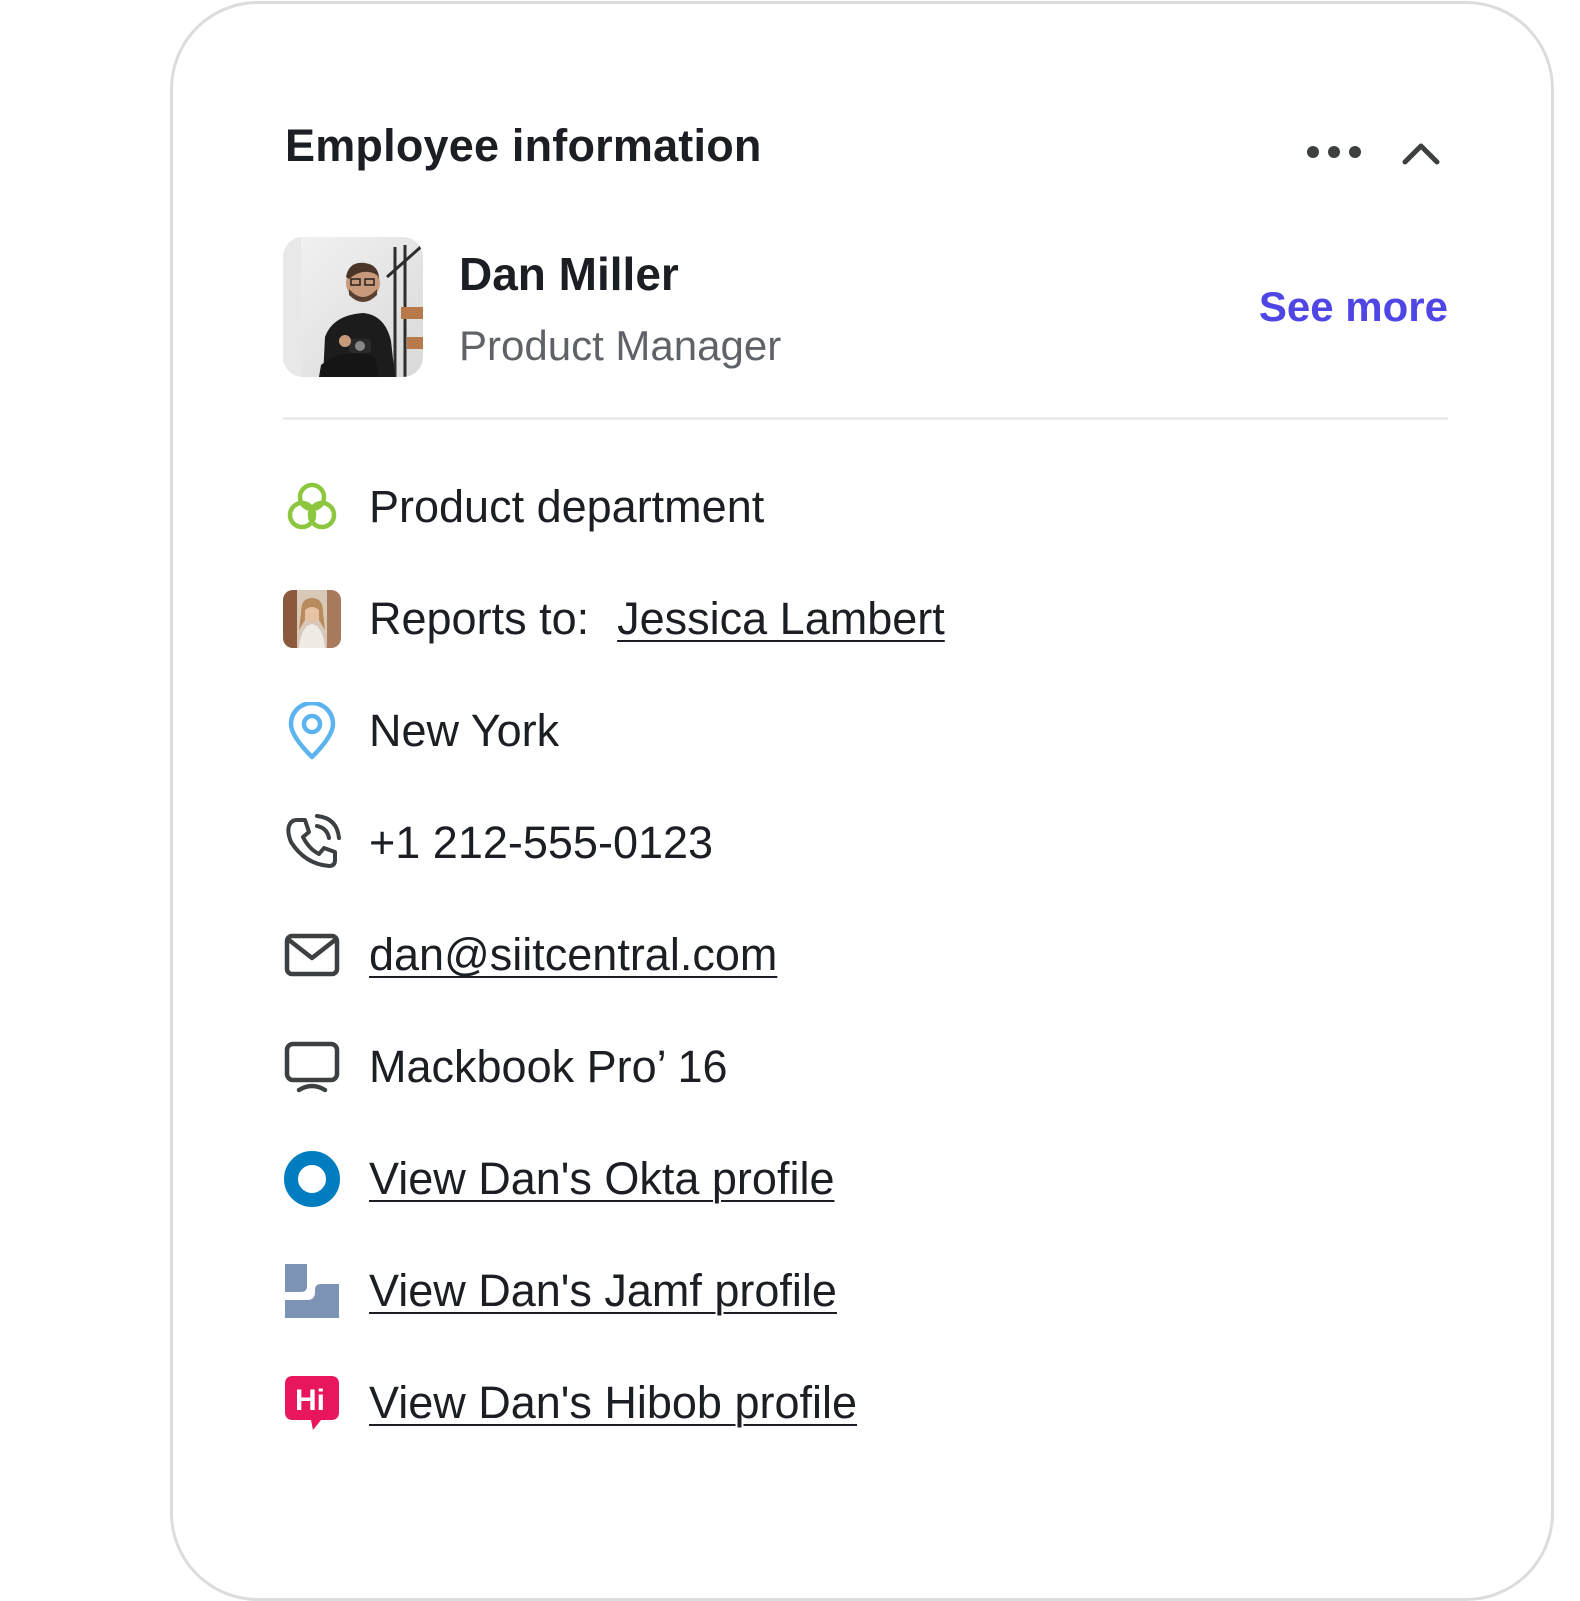 The image size is (1580, 1601). I want to click on location-pin-icon, so click(312, 731).